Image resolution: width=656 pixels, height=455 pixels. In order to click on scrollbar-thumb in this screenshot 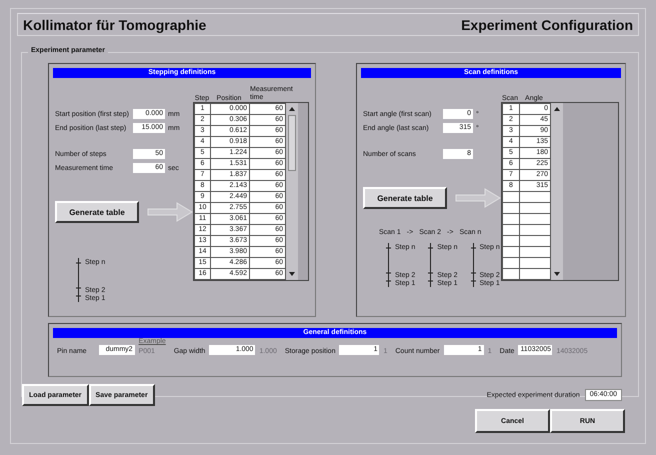, I will do `click(292, 143)`.